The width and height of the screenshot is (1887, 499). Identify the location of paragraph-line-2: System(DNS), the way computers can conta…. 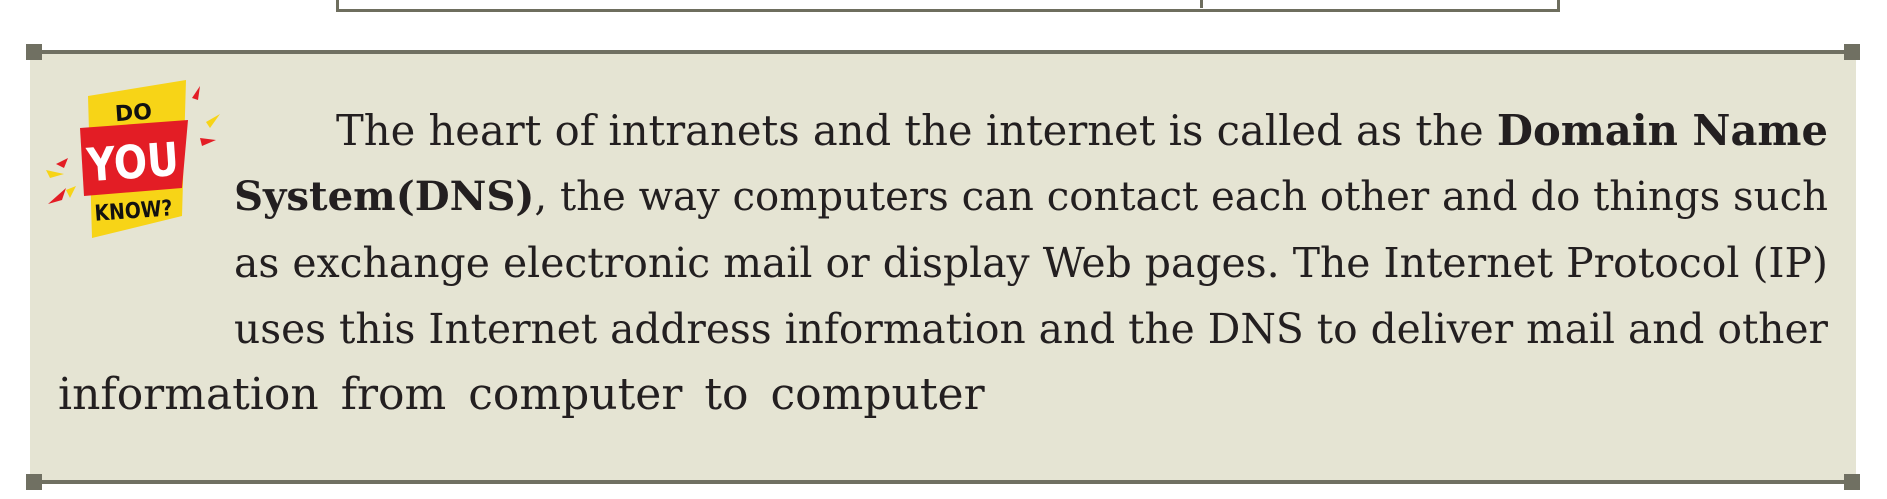
(1031, 197).